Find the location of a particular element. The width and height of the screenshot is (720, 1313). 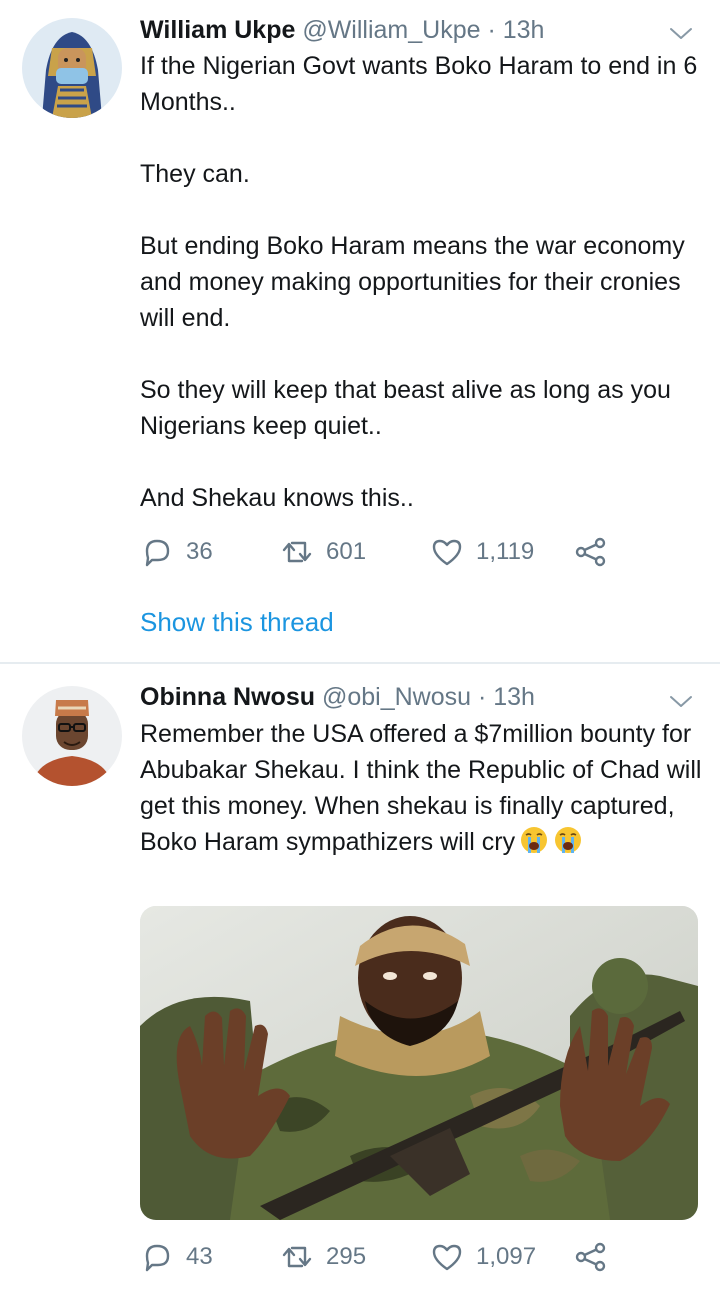

reply-button: 43 is located at coordinates (176, 1257).